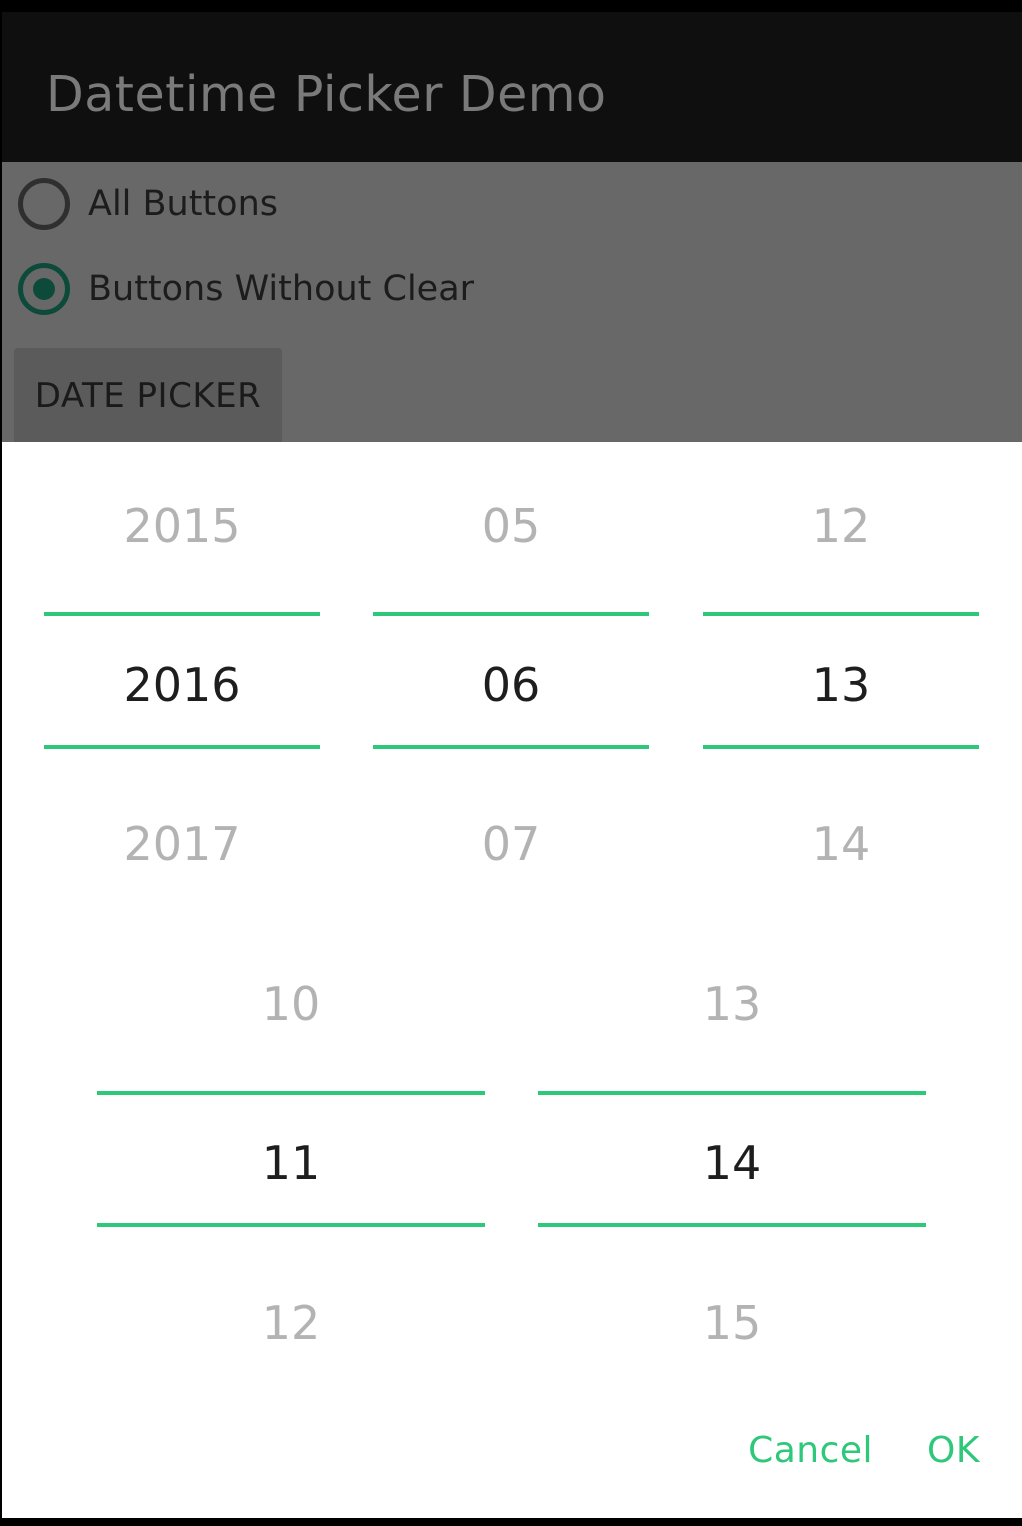 The image size is (1022, 1526). Describe the element at coordinates (841, 844) in the screenshot. I see `day-below: 14` at that location.